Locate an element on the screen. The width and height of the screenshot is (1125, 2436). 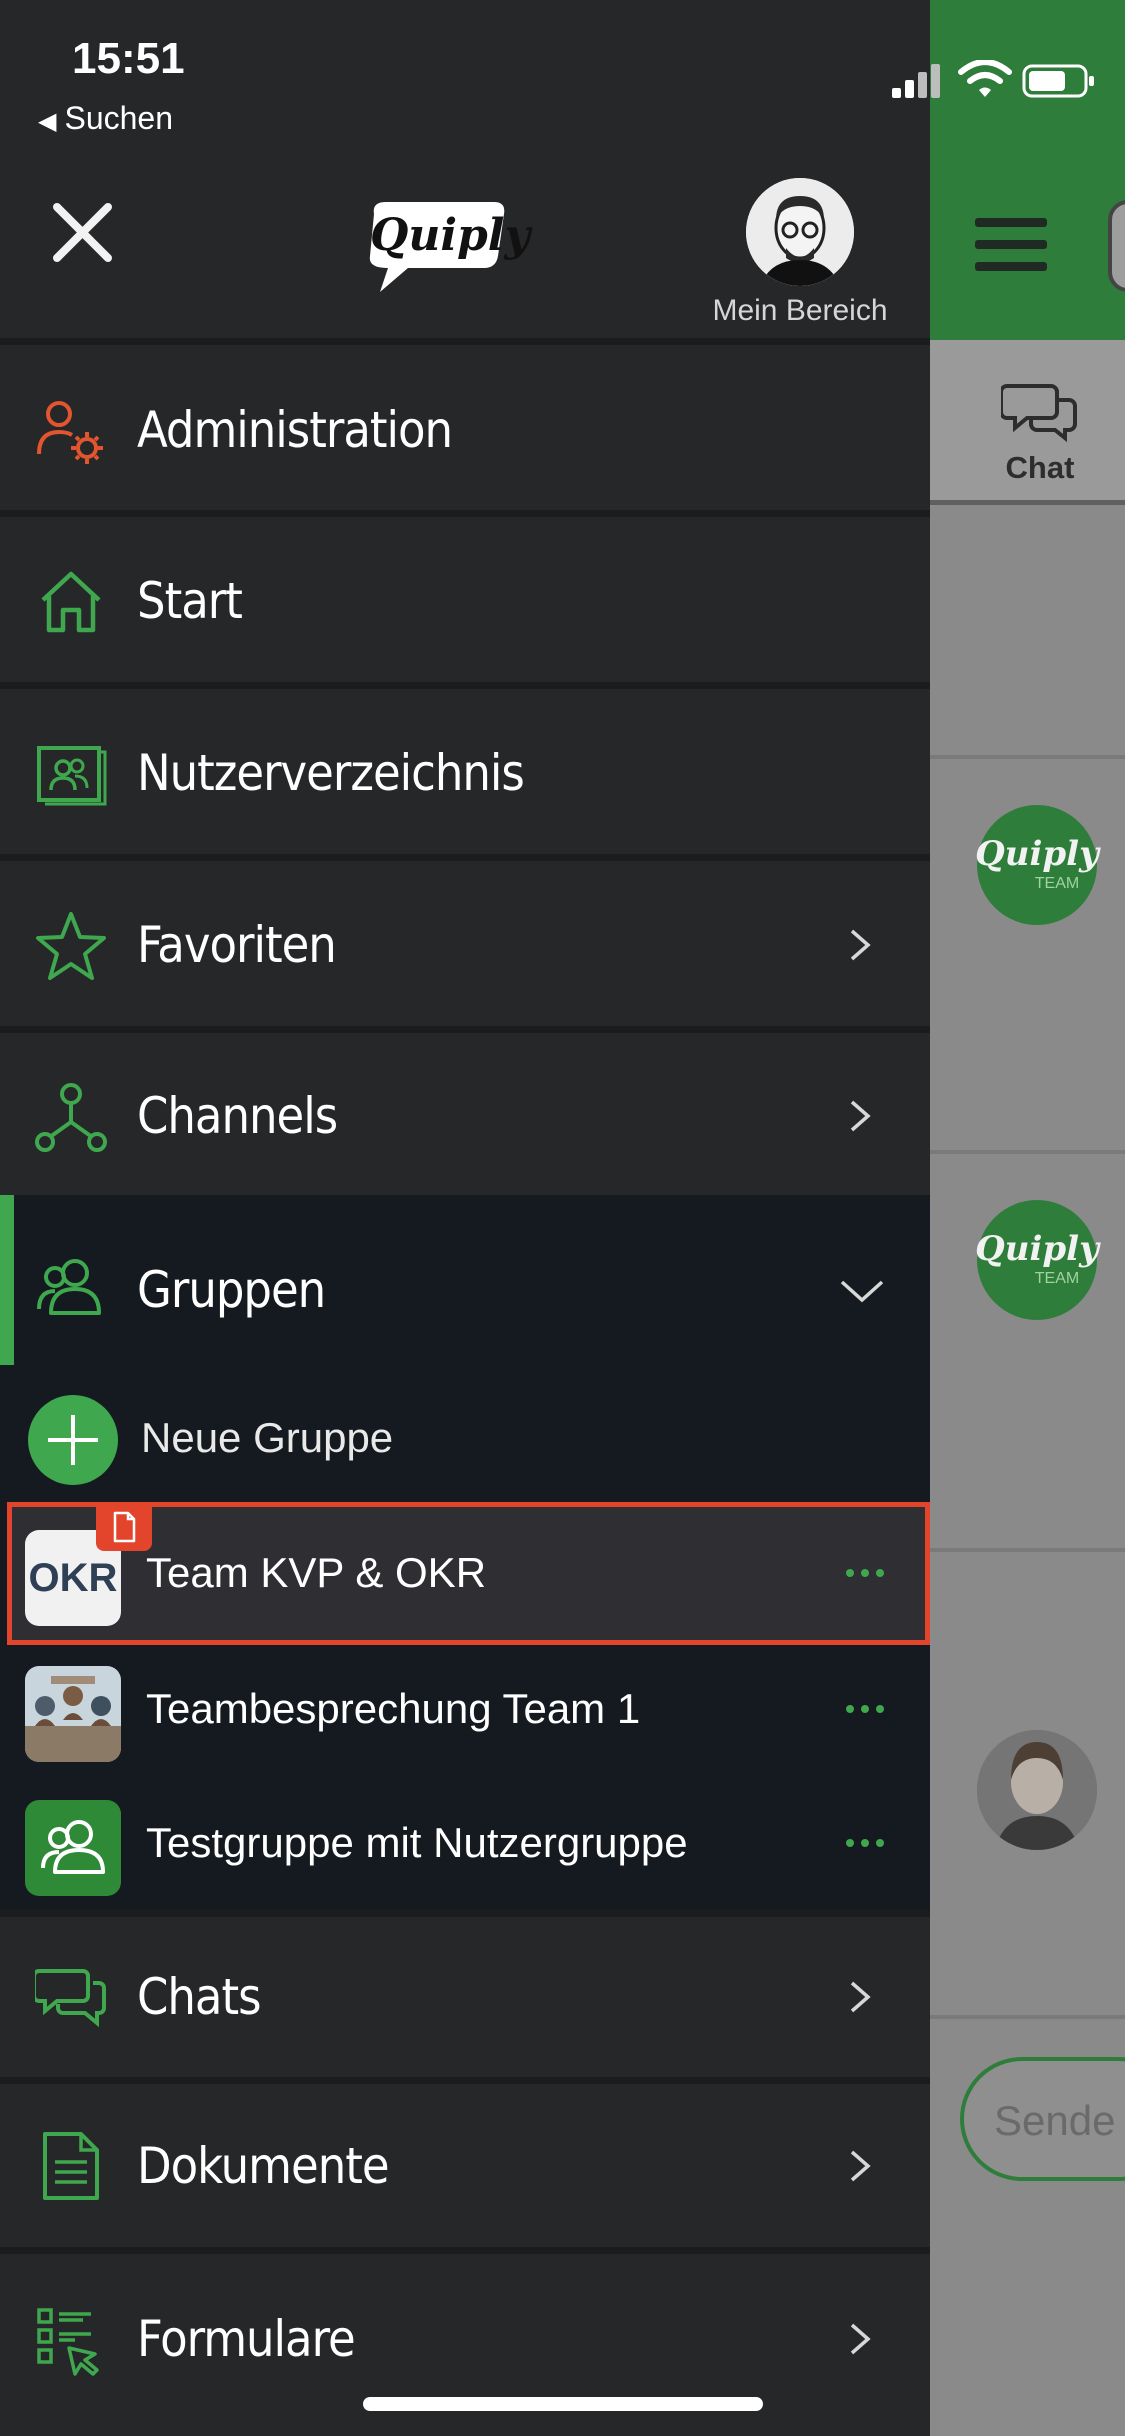
form-list-icon is located at coordinates (68, 2342).